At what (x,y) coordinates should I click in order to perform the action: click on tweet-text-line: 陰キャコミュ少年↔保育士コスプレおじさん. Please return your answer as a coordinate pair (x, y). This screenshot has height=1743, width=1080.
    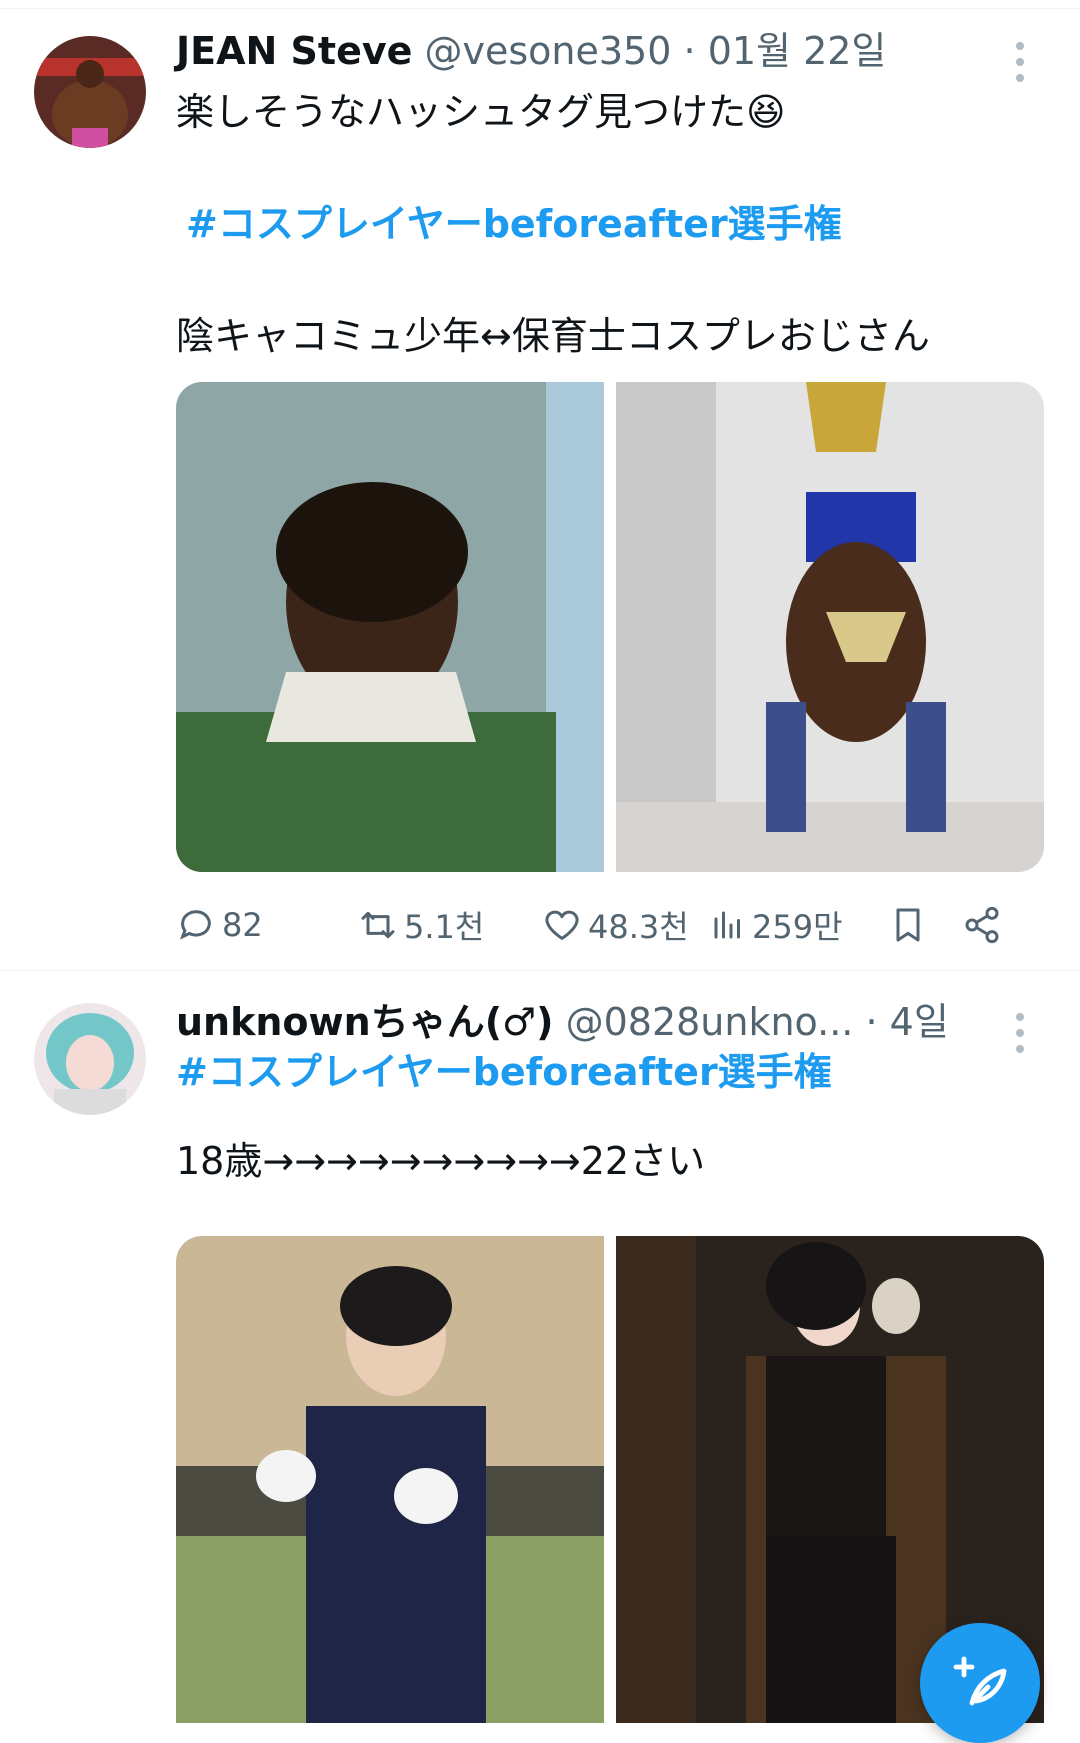
    Looking at the image, I should click on (553, 336).